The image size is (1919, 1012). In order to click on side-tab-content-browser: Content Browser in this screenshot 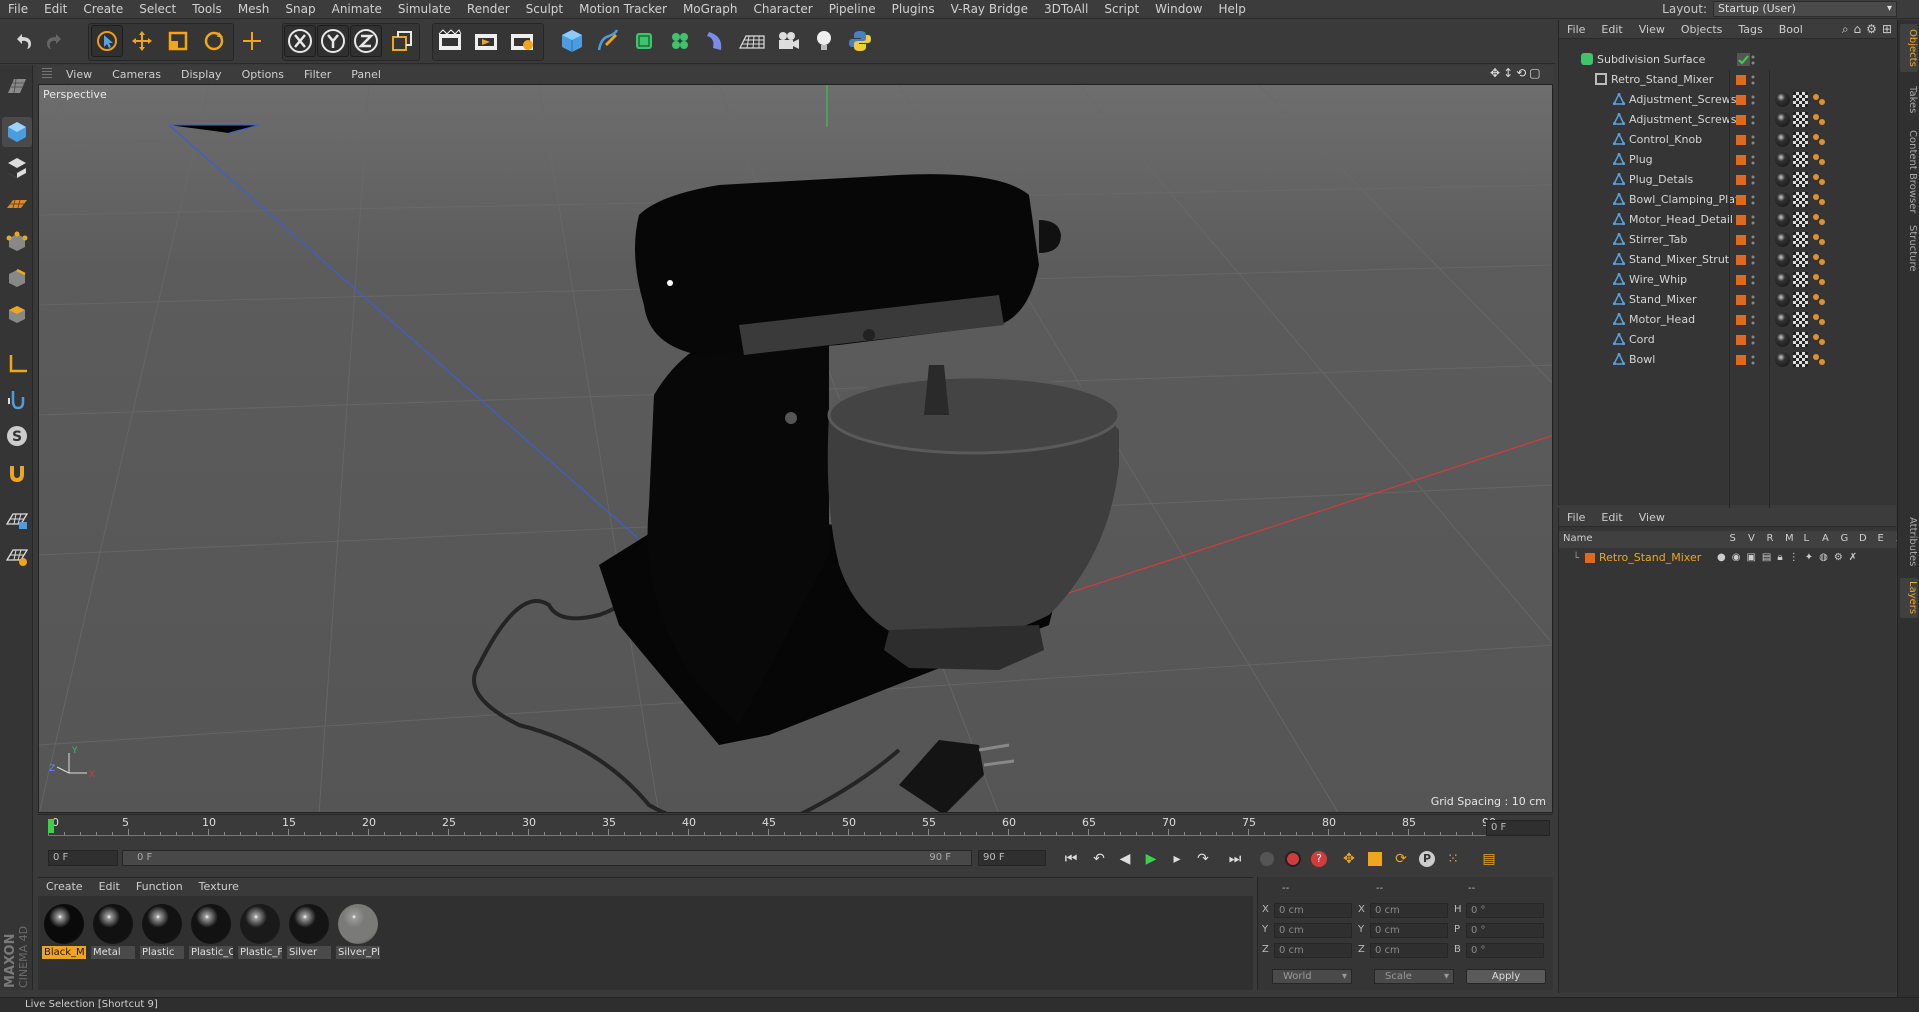, I will do `click(1909, 172)`.